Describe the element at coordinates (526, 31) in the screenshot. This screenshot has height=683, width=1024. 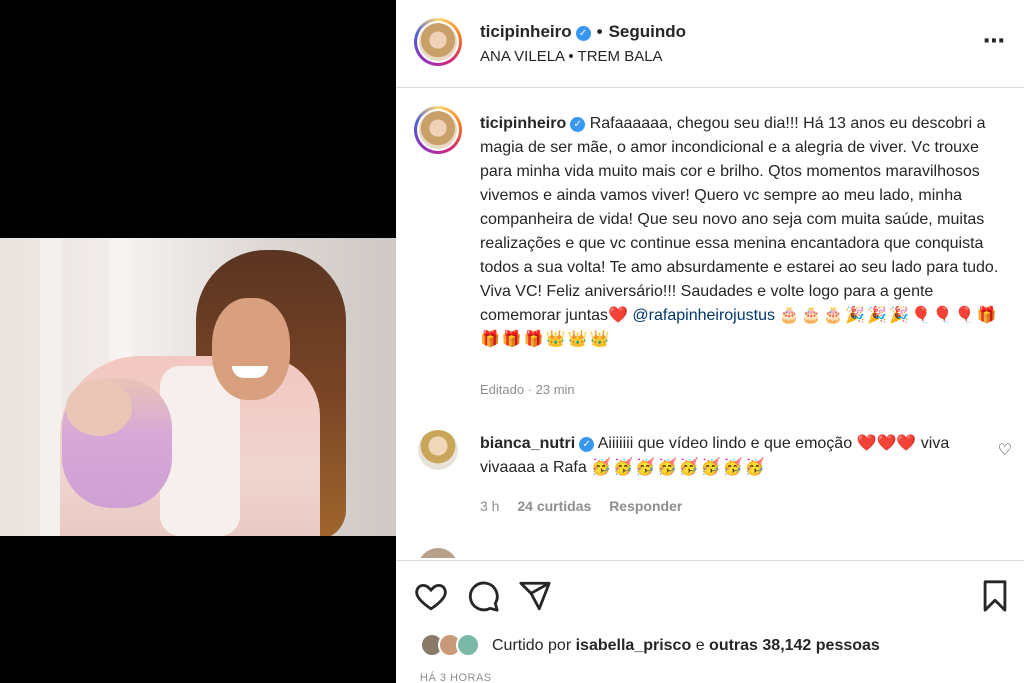
I see `author-username: ticipinheiro` at that location.